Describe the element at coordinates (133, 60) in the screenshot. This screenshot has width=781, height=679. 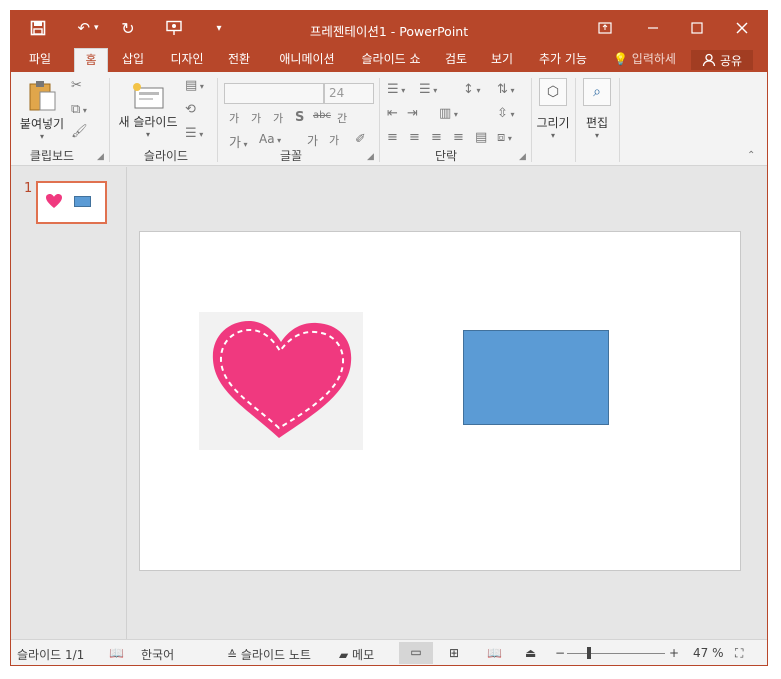
I see `tab-insert: 삽입` at that location.